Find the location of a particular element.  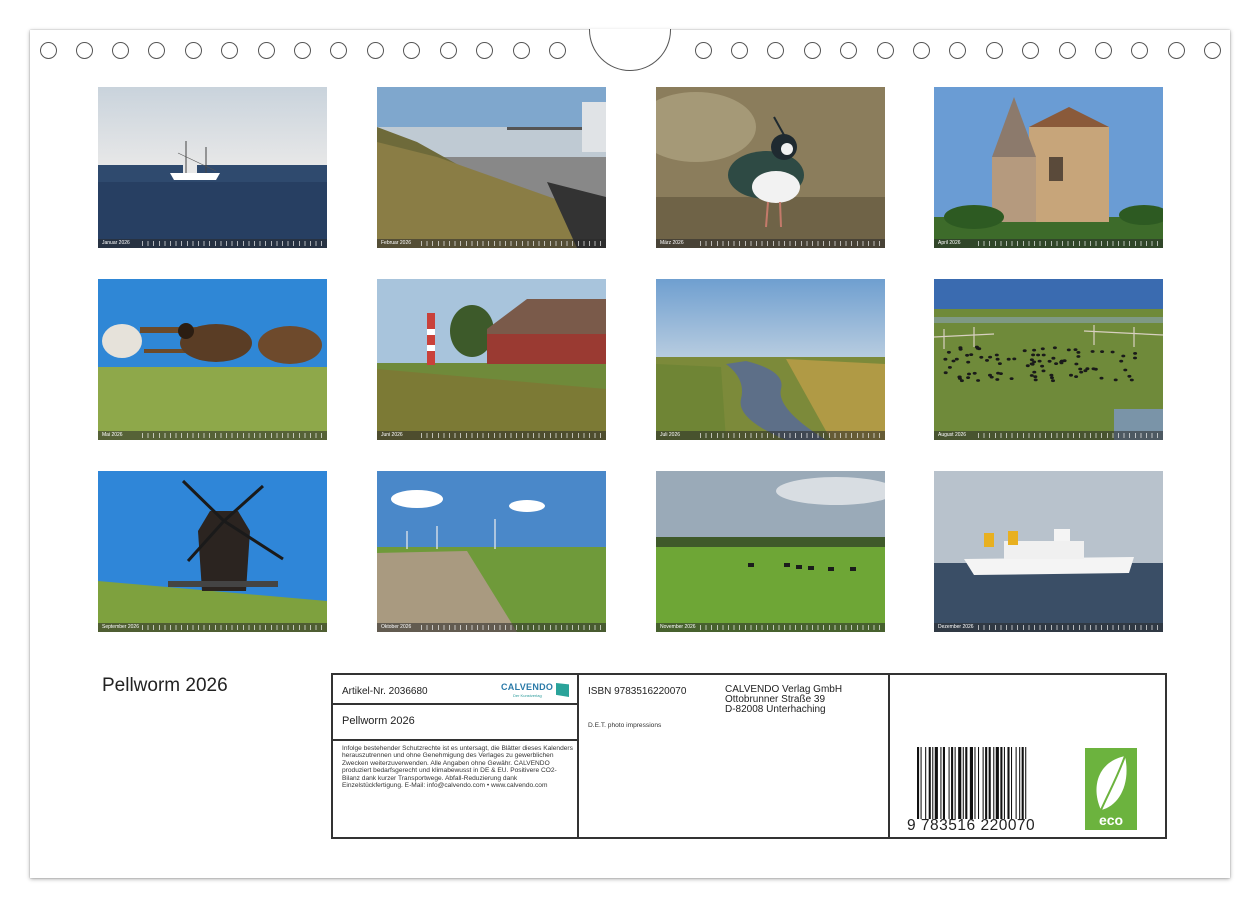

church-photo is located at coordinates (1048, 167).